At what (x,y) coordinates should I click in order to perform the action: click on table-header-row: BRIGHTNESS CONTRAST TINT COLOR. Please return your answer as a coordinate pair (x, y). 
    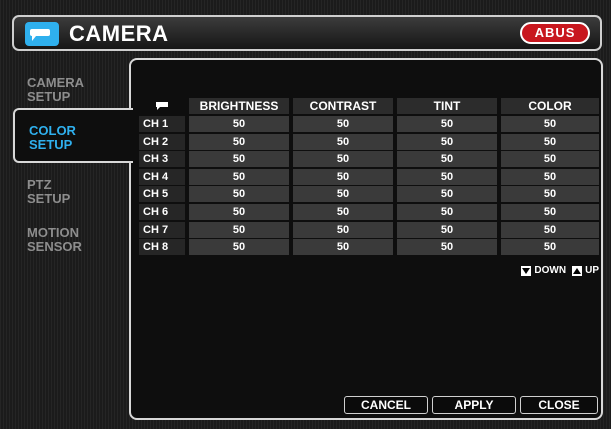
    Looking at the image, I should click on (369, 106).